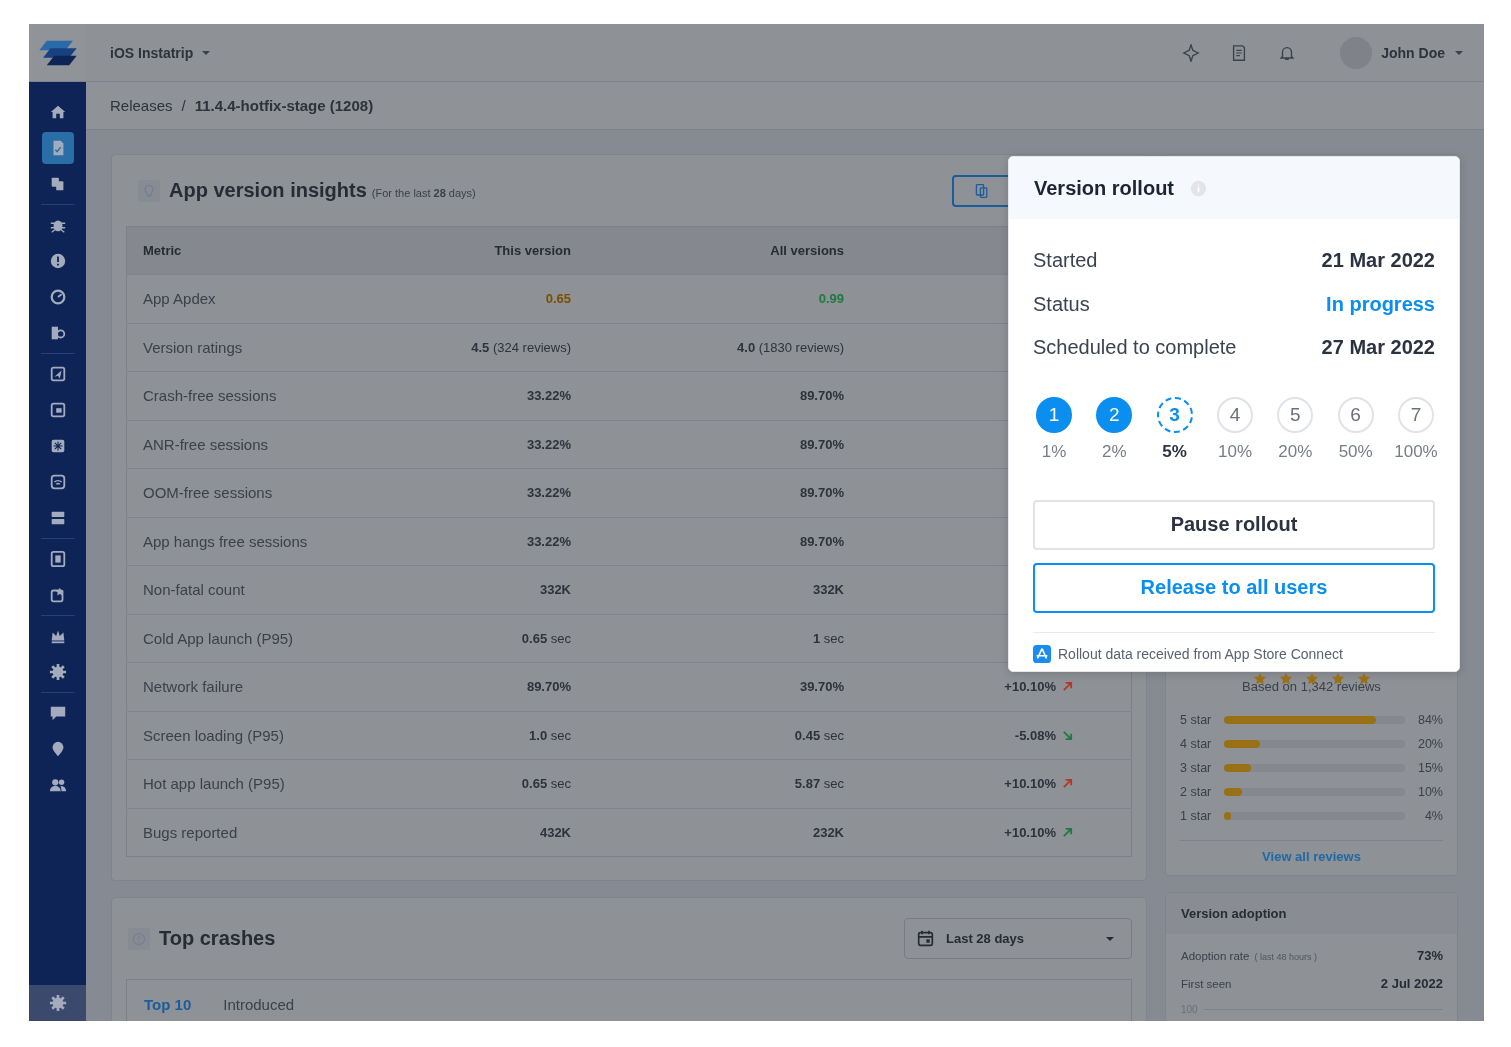  What do you see at coordinates (707, 638) in the screenshot?
I see `table-cell: 1 sec` at bounding box center [707, 638].